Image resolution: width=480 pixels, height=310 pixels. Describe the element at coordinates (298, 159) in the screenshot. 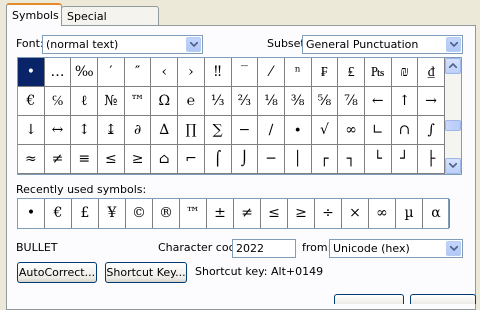

I see `symbol-cell: │` at that location.